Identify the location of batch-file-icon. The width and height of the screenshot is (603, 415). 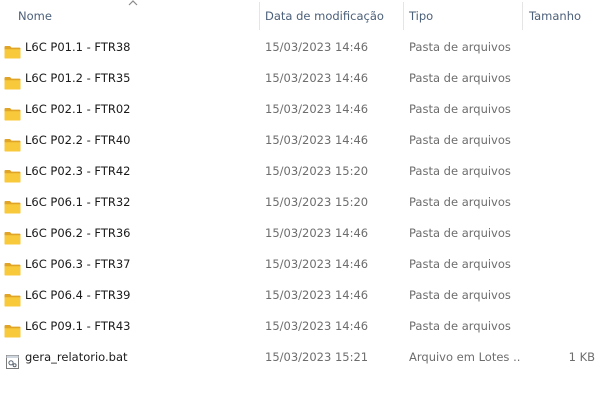
(12, 359).